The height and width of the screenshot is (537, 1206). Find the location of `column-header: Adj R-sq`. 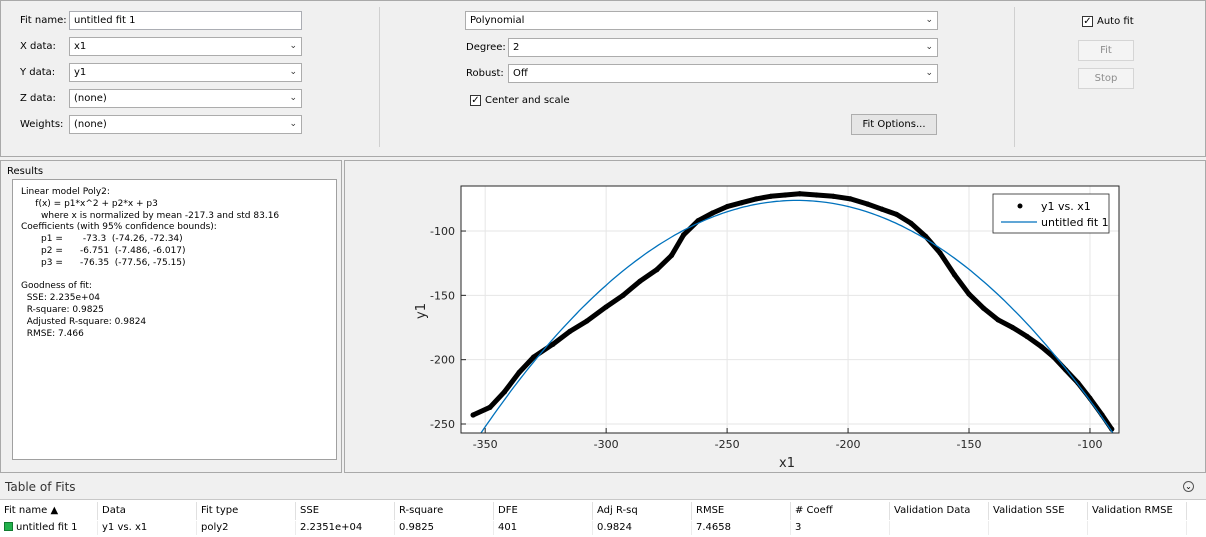

column-header: Adj R-sq is located at coordinates (642, 511).